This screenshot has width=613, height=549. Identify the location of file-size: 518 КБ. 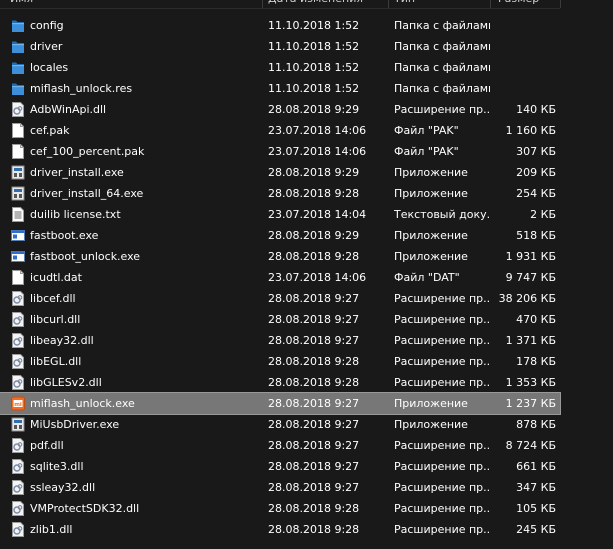
(536, 235).